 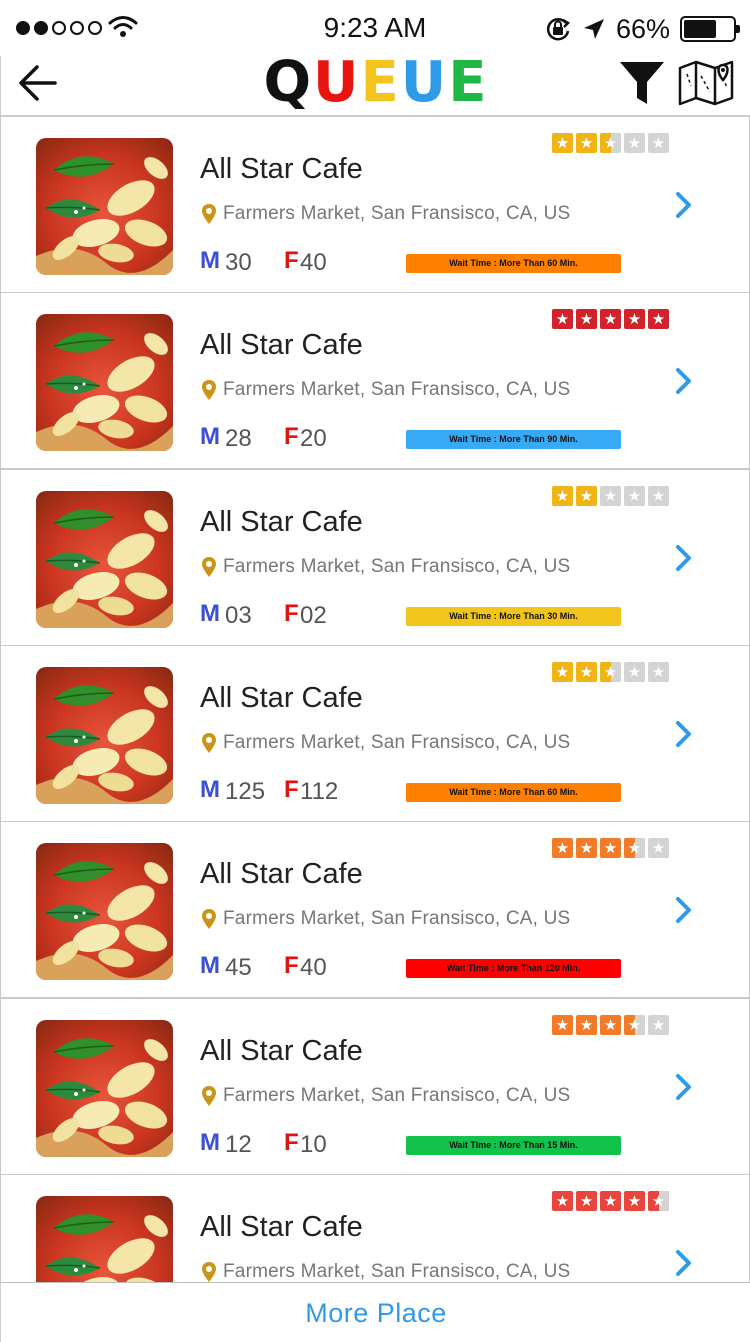 What do you see at coordinates (319, 791) in the screenshot?
I see `female-count: 112` at bounding box center [319, 791].